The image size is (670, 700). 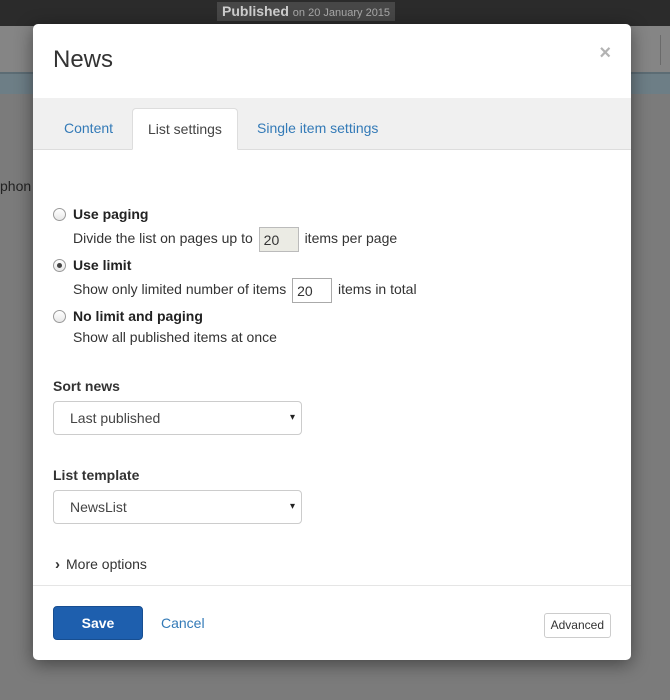 What do you see at coordinates (86, 386) in the screenshot?
I see `sort-news-label: Sort news` at bounding box center [86, 386].